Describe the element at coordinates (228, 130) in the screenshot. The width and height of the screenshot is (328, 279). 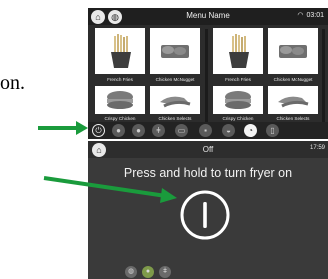
I see `cup-icon: ◒` at that location.